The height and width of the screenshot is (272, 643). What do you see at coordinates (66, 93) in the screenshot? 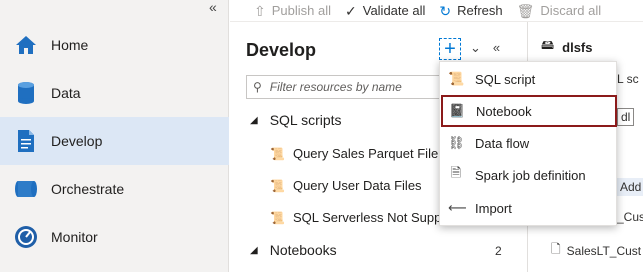
I see `nav-label-data: Data` at bounding box center [66, 93].